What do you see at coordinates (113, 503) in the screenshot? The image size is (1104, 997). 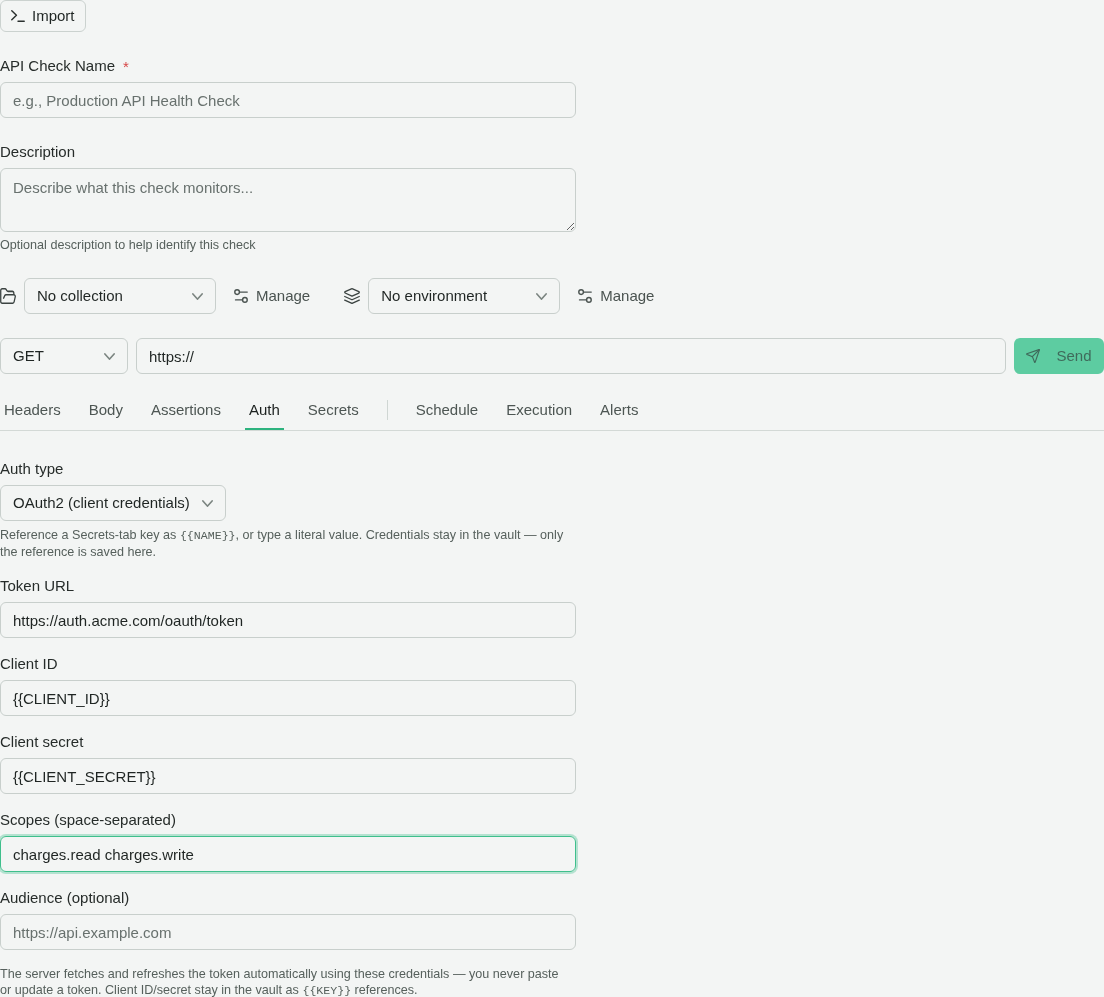 I see `auth-type-select: OAuth2 (client credentials)` at bounding box center [113, 503].